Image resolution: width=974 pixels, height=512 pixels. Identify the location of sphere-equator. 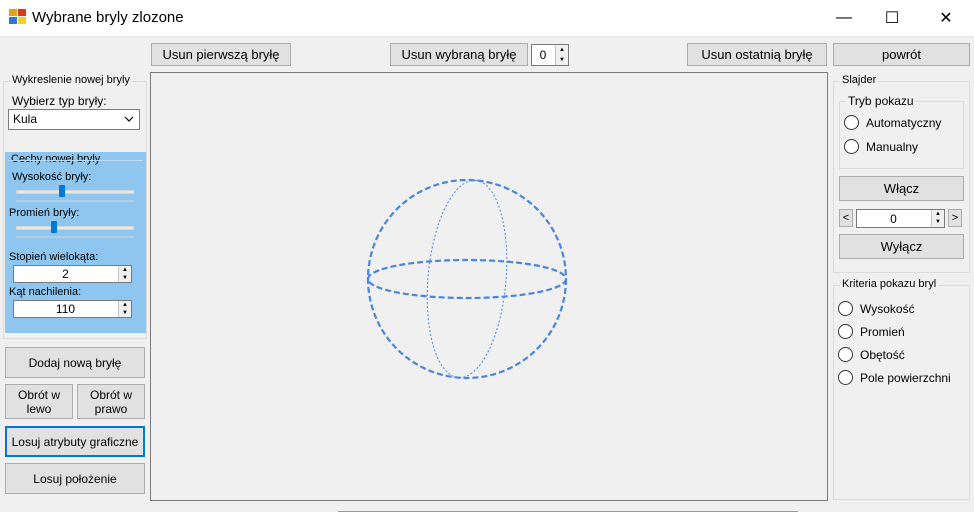
(467, 279).